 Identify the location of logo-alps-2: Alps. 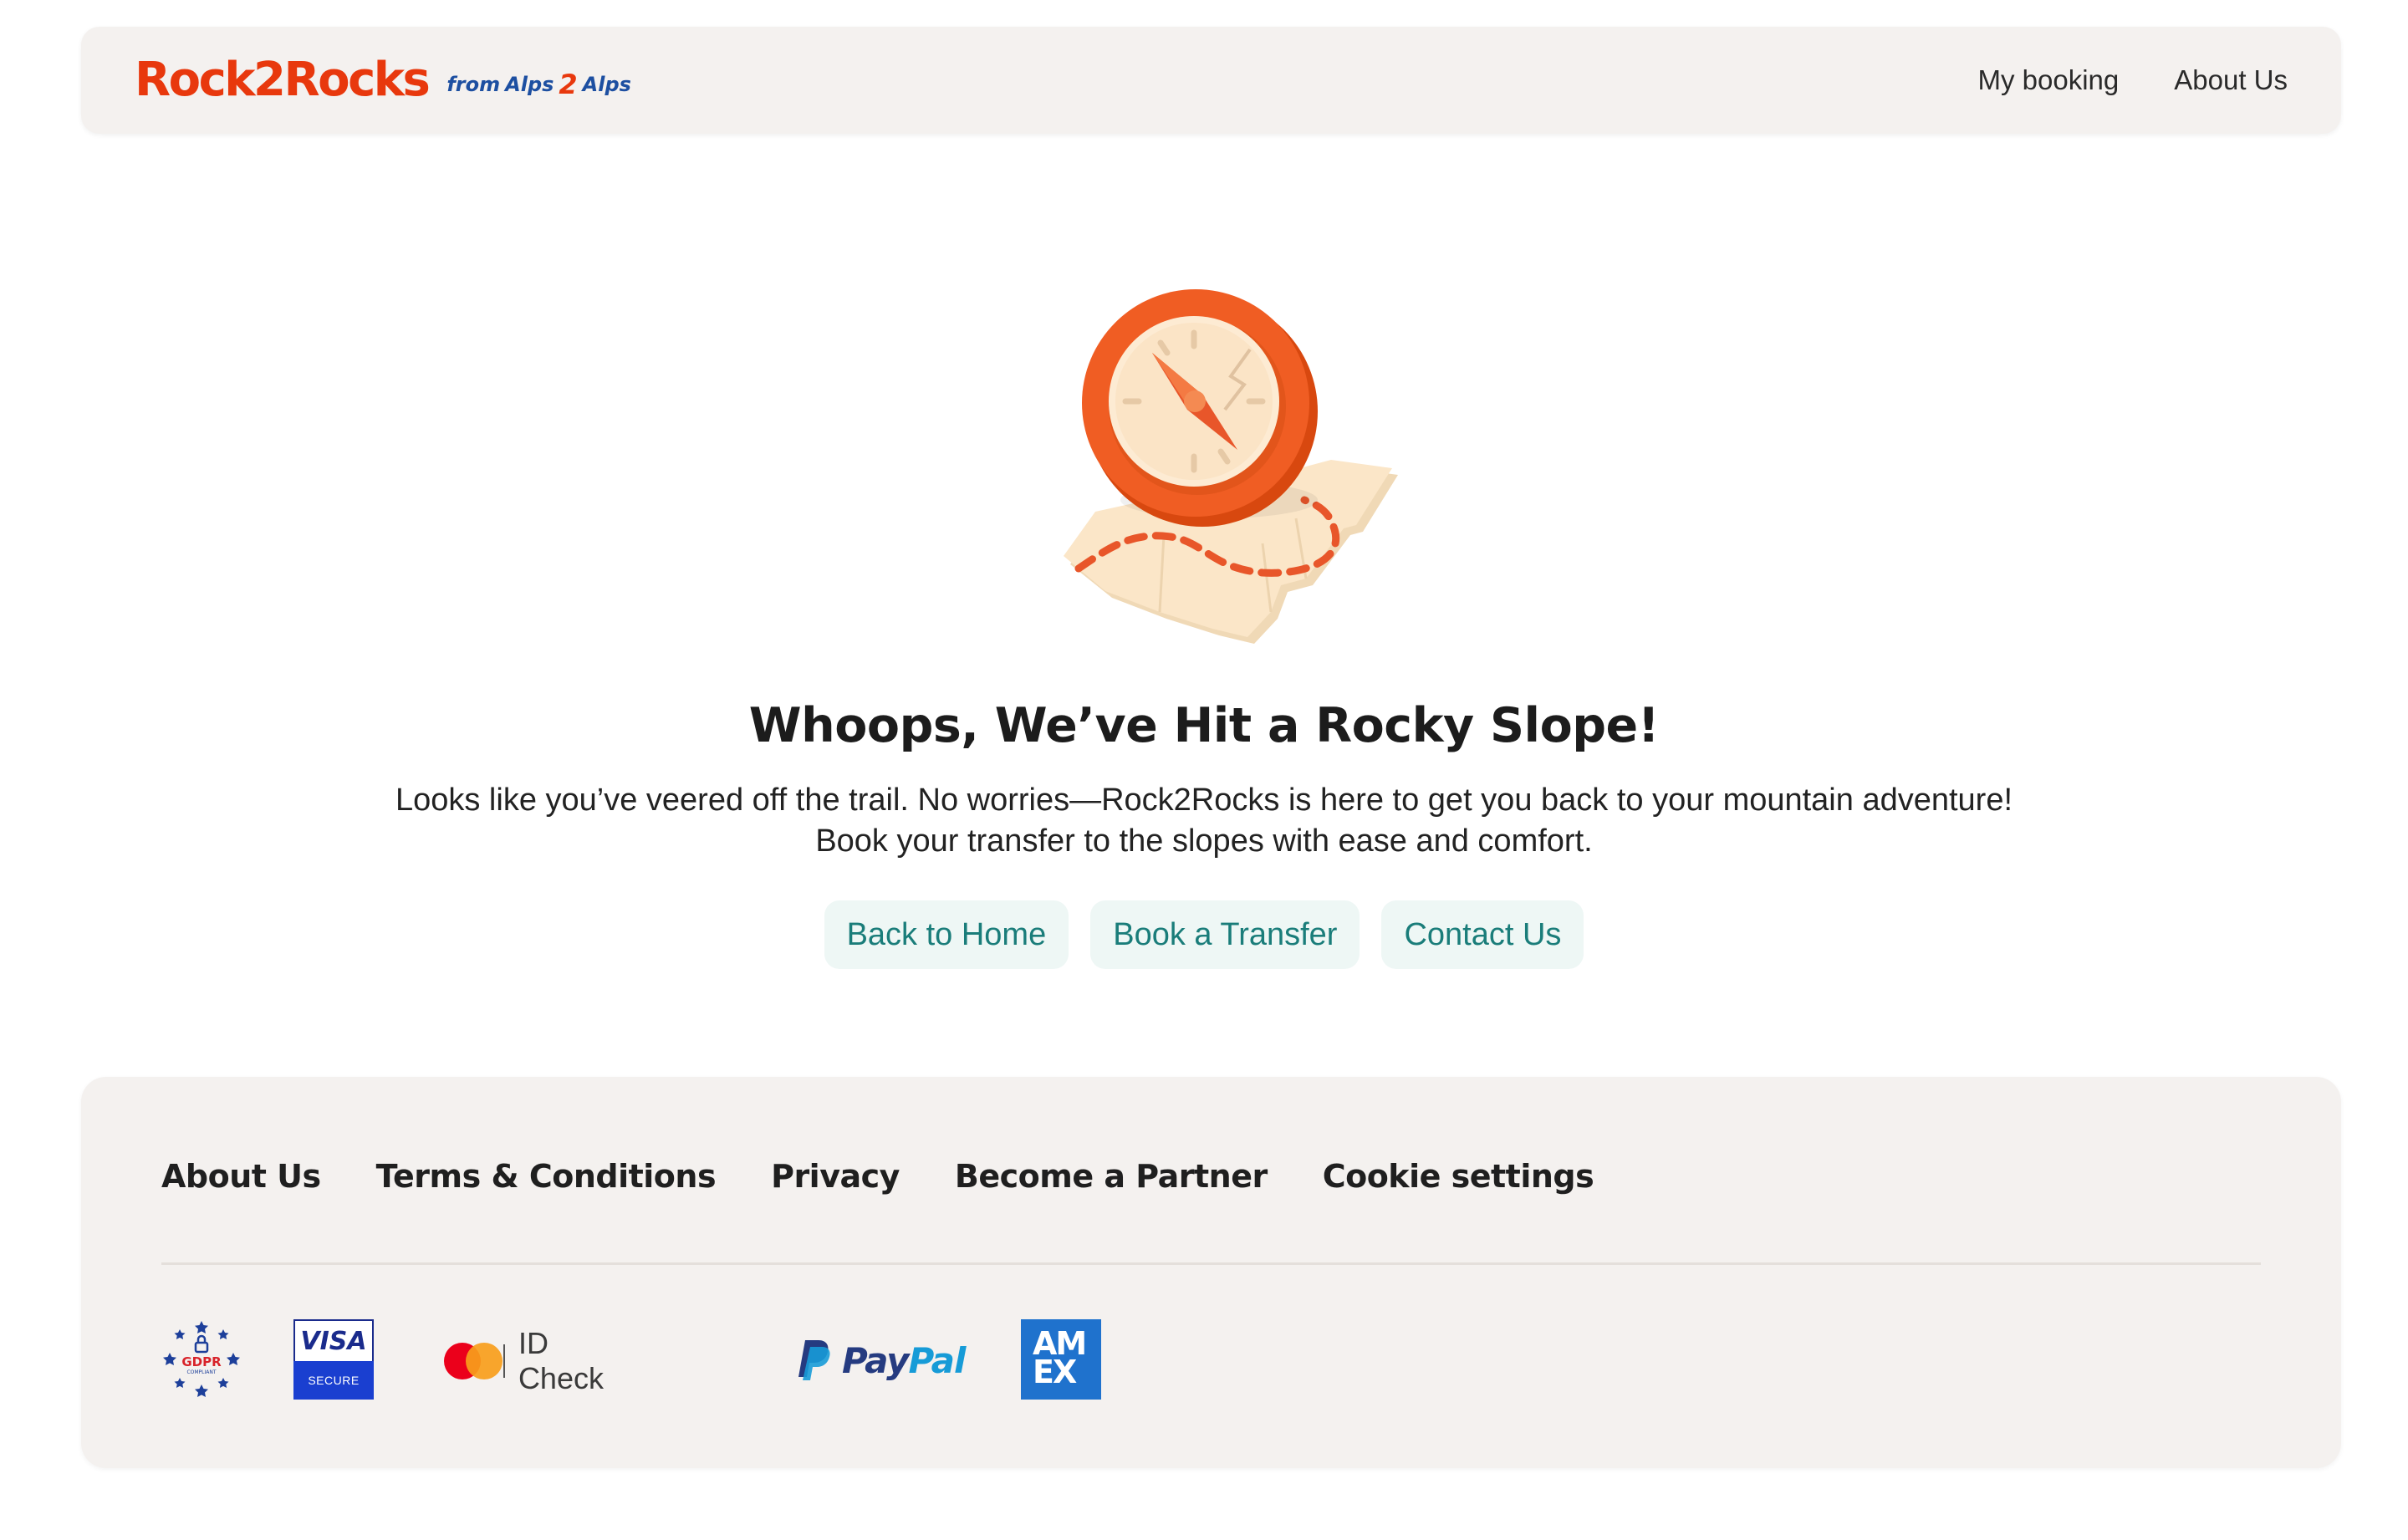
(606, 84).